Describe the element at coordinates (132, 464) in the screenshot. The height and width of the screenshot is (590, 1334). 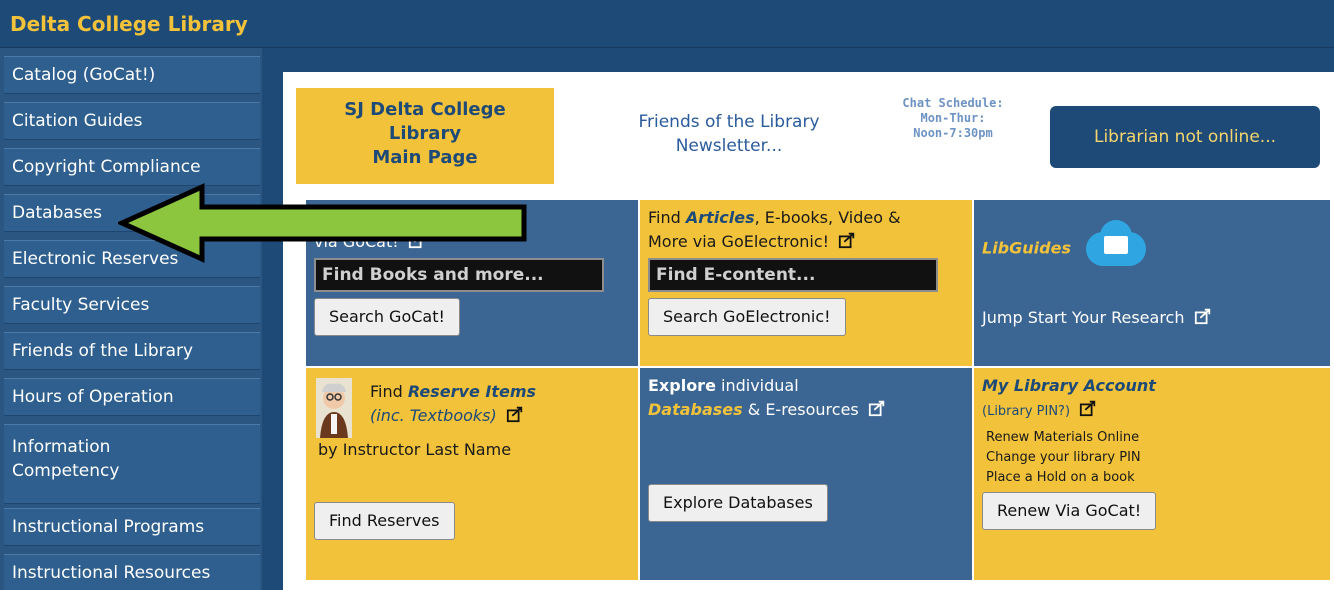
I see `sidebar-item-information-competency: Information Competency` at that location.